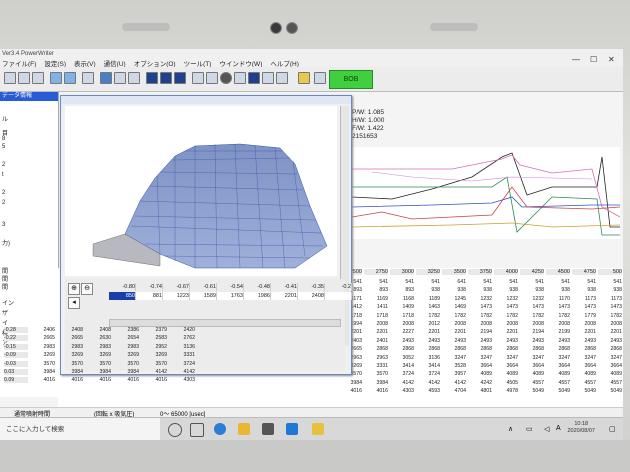  What do you see at coordinates (175, 430) in the screenshot?
I see `cortana-icon` at bounding box center [175, 430].